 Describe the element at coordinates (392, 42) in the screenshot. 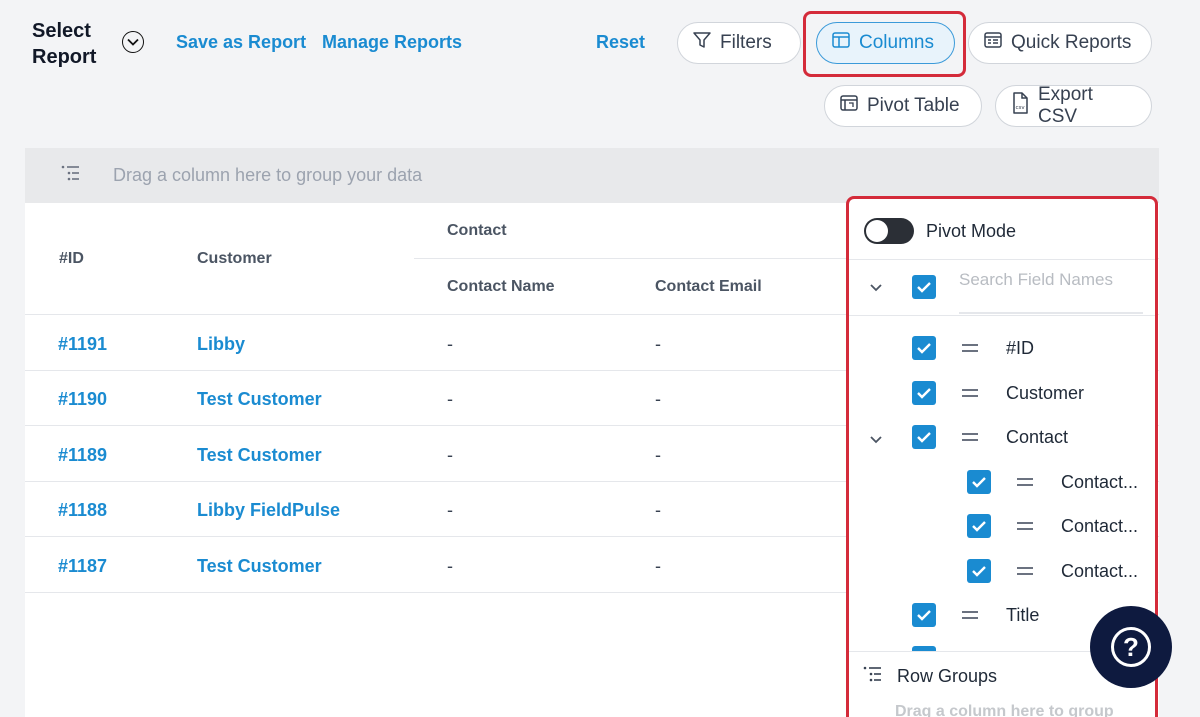

I see `manage-reports-link: Manage Reports` at that location.